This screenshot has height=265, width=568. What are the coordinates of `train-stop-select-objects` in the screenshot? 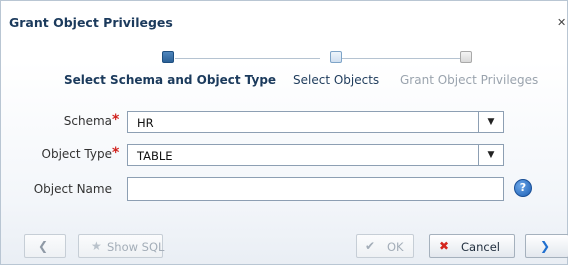 It's located at (336, 57).